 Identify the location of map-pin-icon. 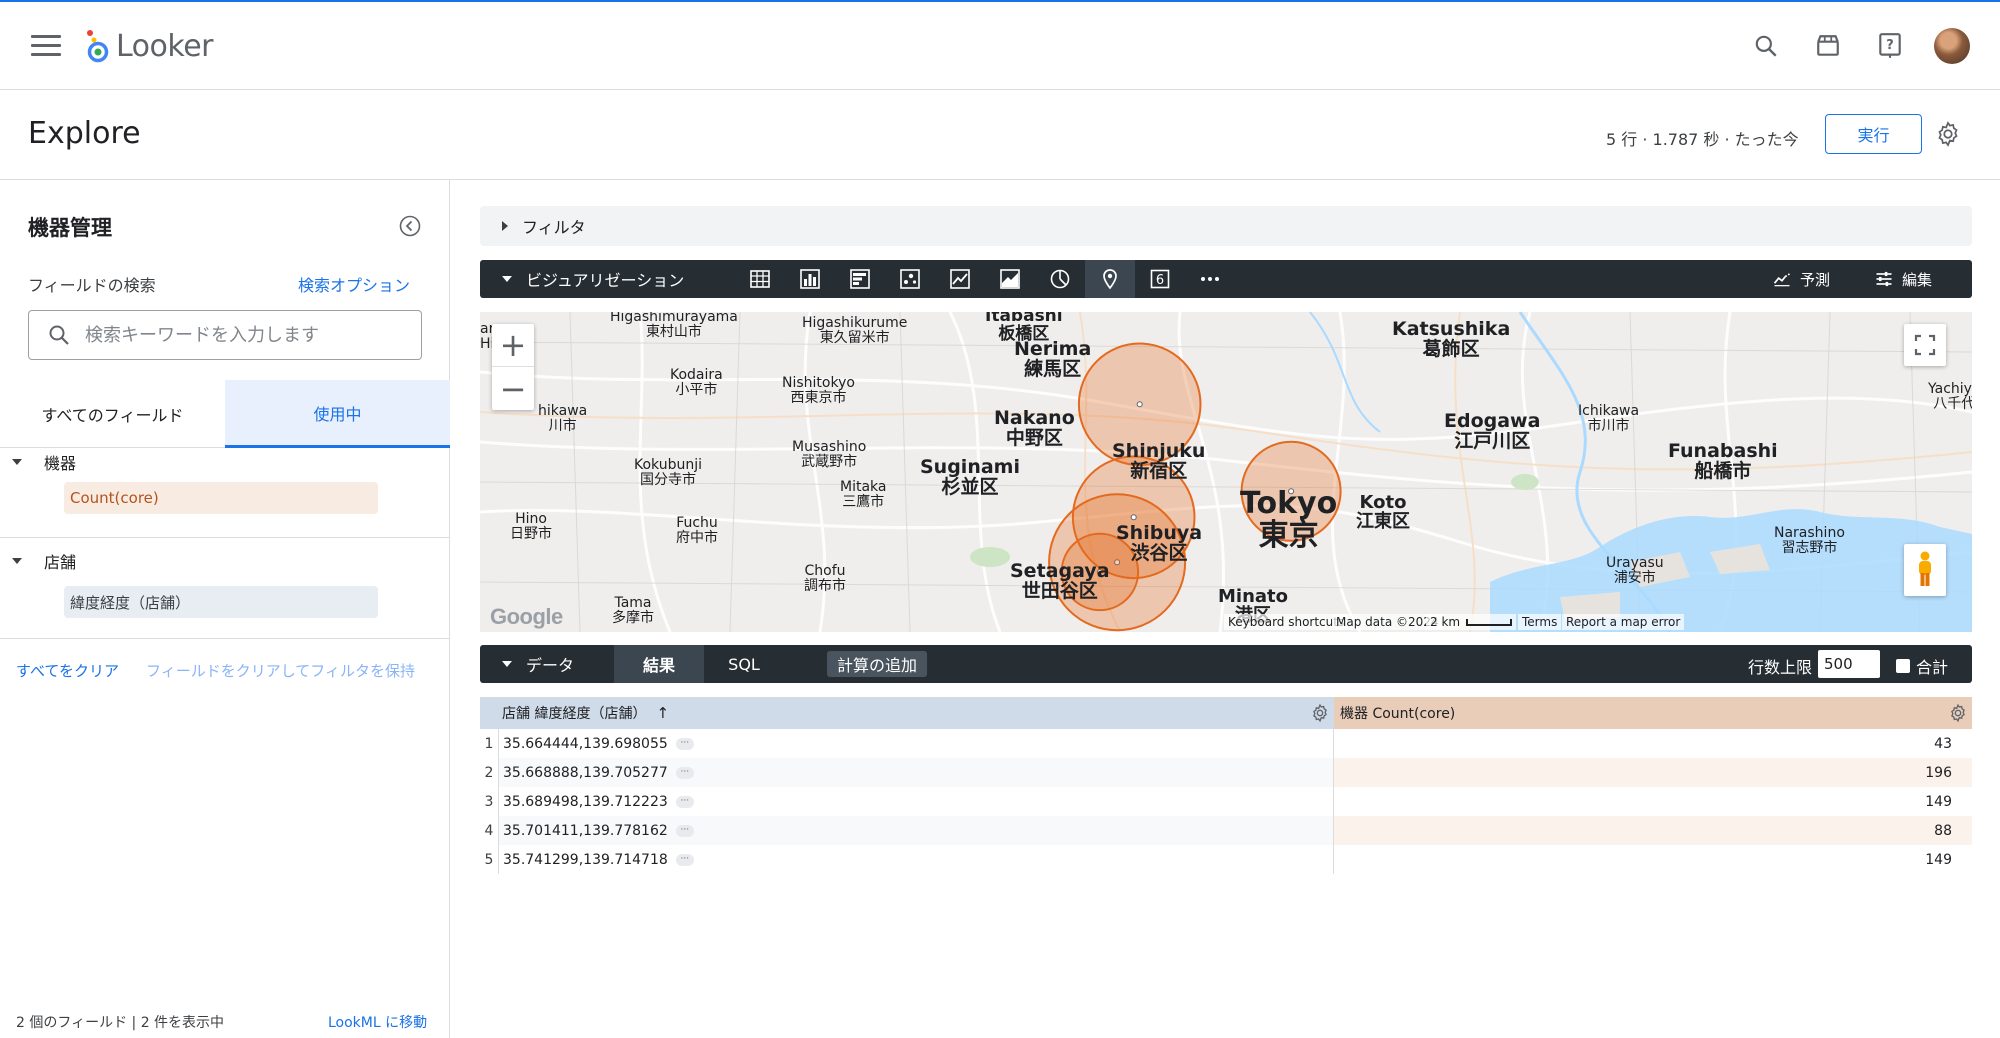
(1110, 279).